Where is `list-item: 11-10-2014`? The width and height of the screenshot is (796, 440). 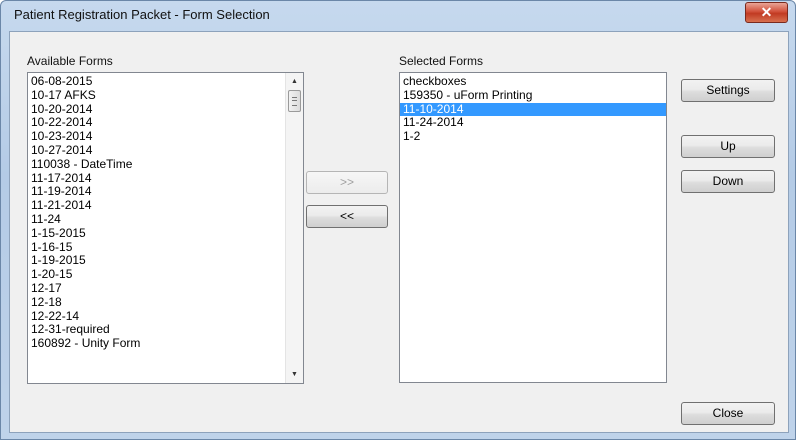 list-item: 11-10-2014 is located at coordinates (533, 109).